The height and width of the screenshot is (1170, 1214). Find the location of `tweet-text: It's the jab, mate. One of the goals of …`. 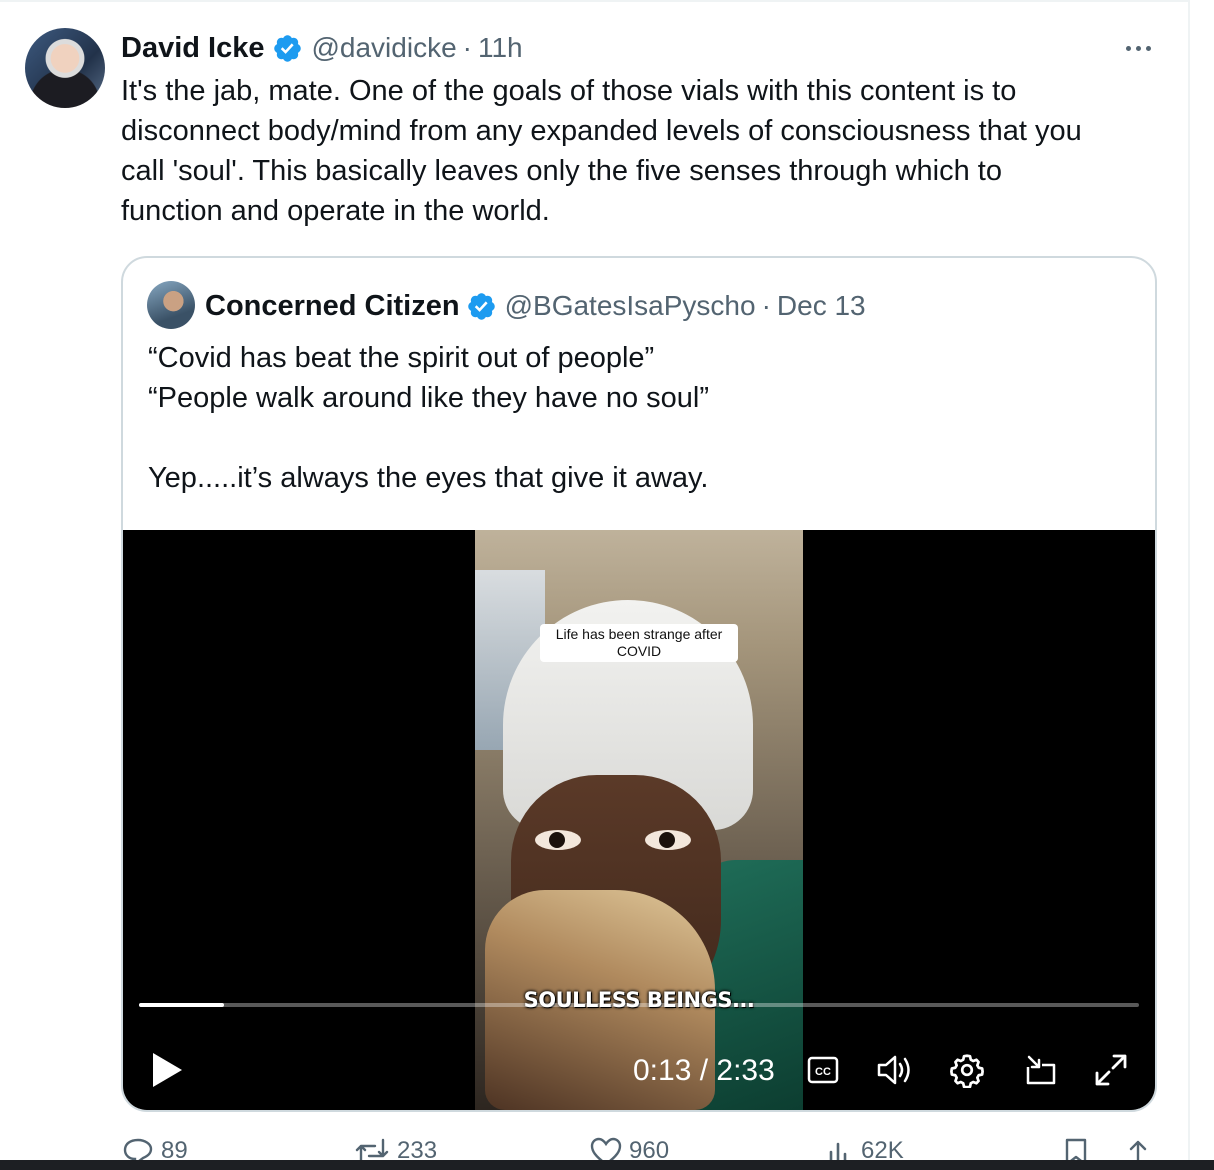

tweet-text: It's the jab, mate. One of the goals of … is located at coordinates (601, 151).